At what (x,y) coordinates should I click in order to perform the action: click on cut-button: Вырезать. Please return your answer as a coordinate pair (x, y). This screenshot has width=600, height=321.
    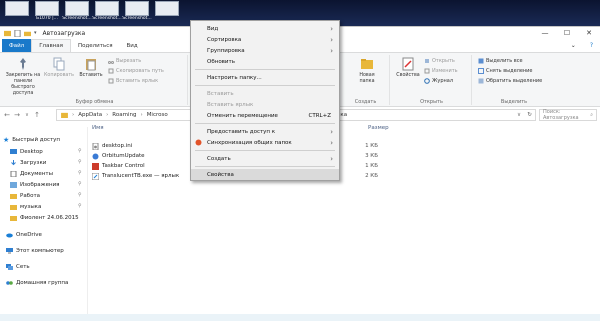
    Looking at the image, I should click on (124, 61).